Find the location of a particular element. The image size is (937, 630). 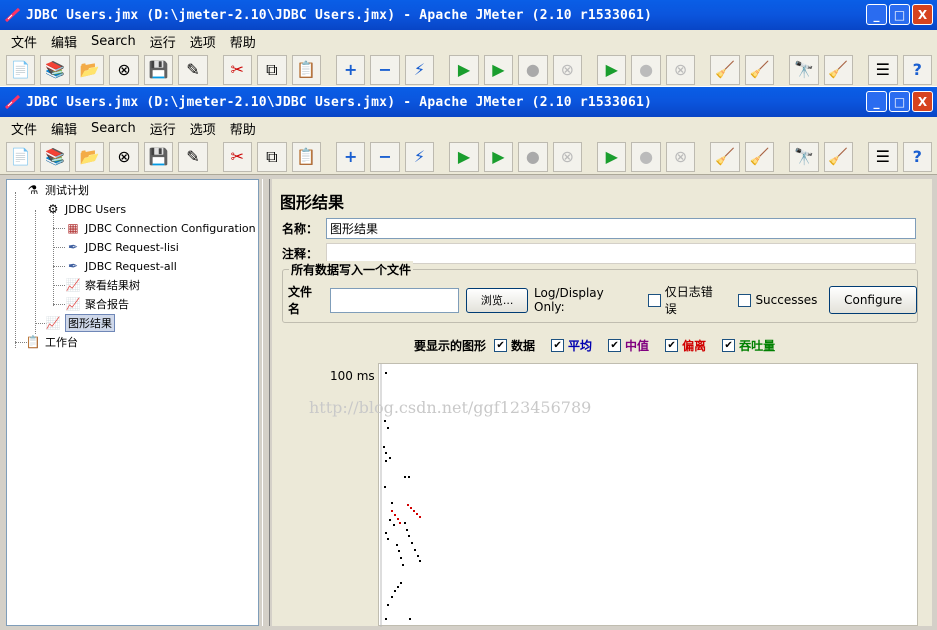

tree-node-thread-group: ⚙ JDBC Users is located at coordinates (85, 209).